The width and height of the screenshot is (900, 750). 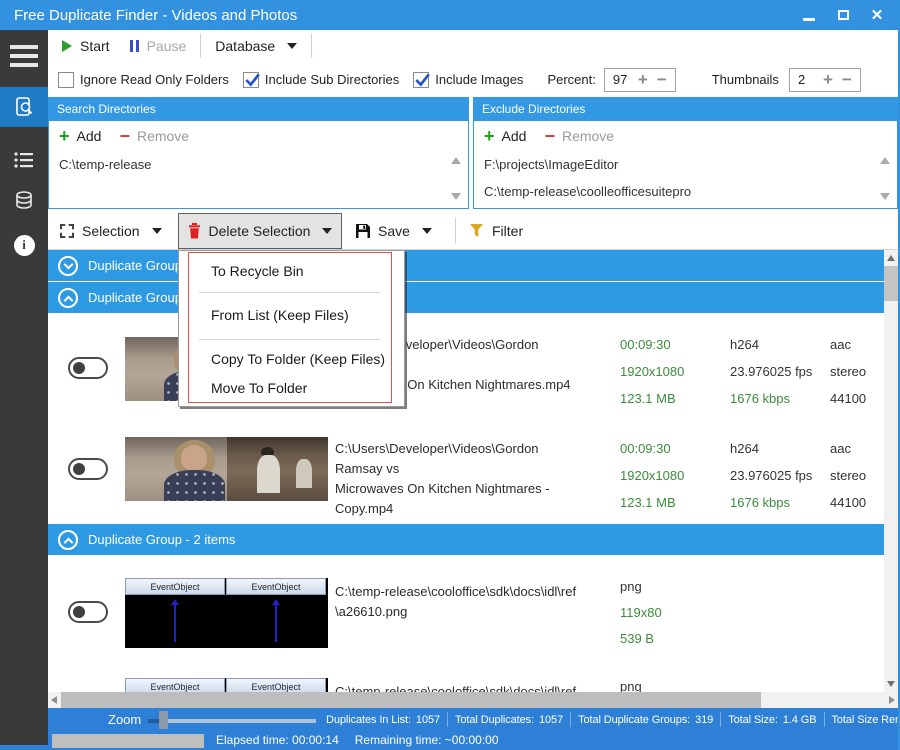 What do you see at coordinates (466, 265) in the screenshot?
I see `group-header-1: Duplicate Group -` at bounding box center [466, 265].